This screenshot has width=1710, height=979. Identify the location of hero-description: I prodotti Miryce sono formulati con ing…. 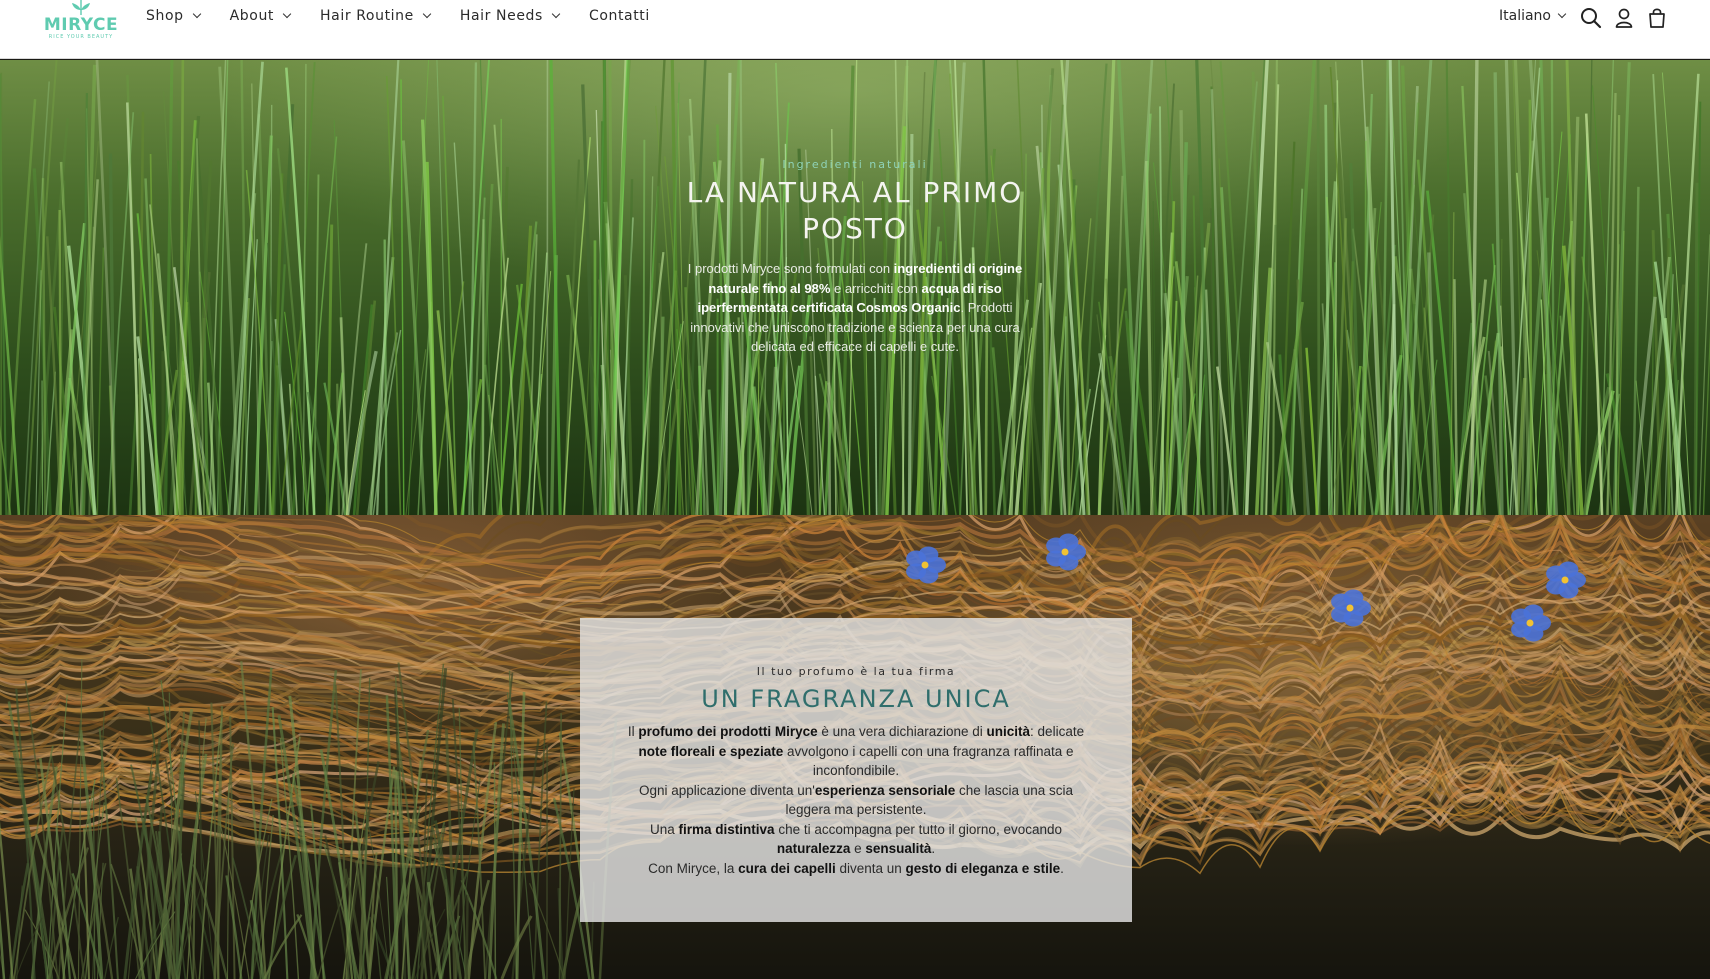
(855, 308).